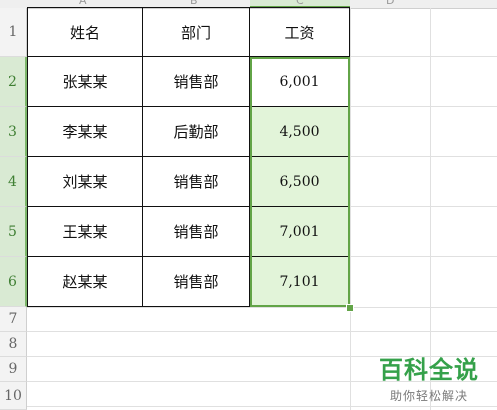  I want to click on header-cell-dept: 部门, so click(196, 32).